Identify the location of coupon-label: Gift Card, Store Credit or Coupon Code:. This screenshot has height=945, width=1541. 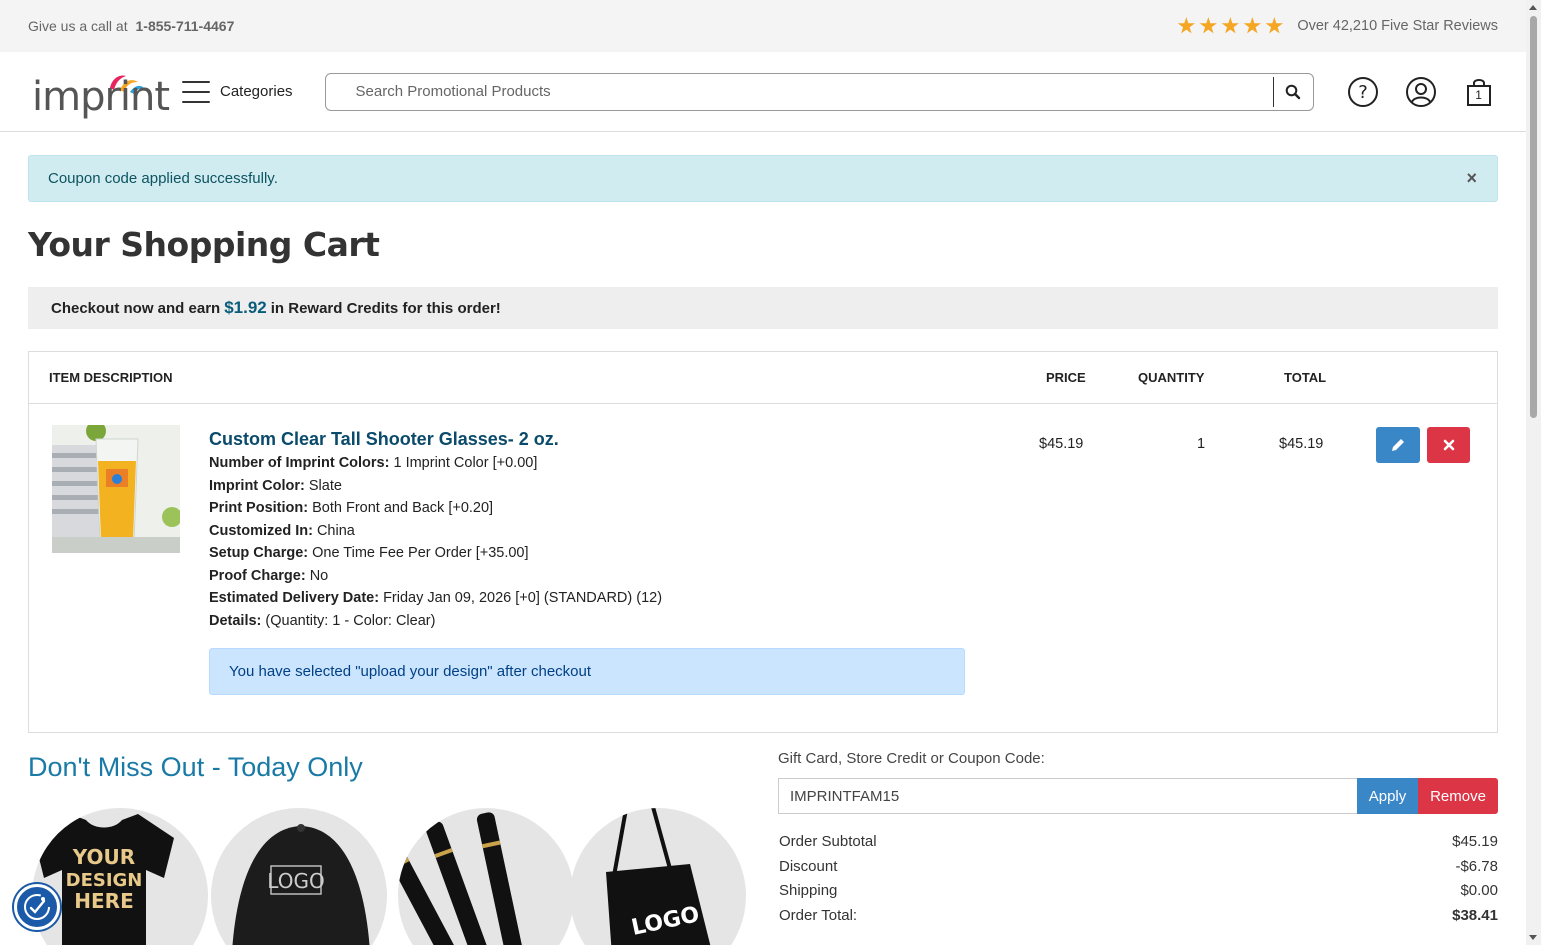
(911, 758).